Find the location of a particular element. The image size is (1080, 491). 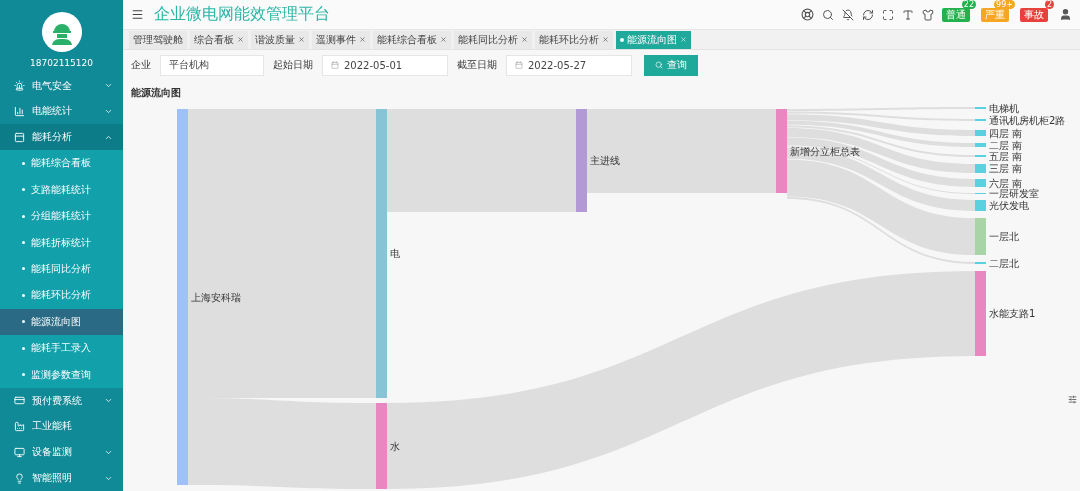

submenu-item: 支路能耗统计 is located at coordinates (61, 189).